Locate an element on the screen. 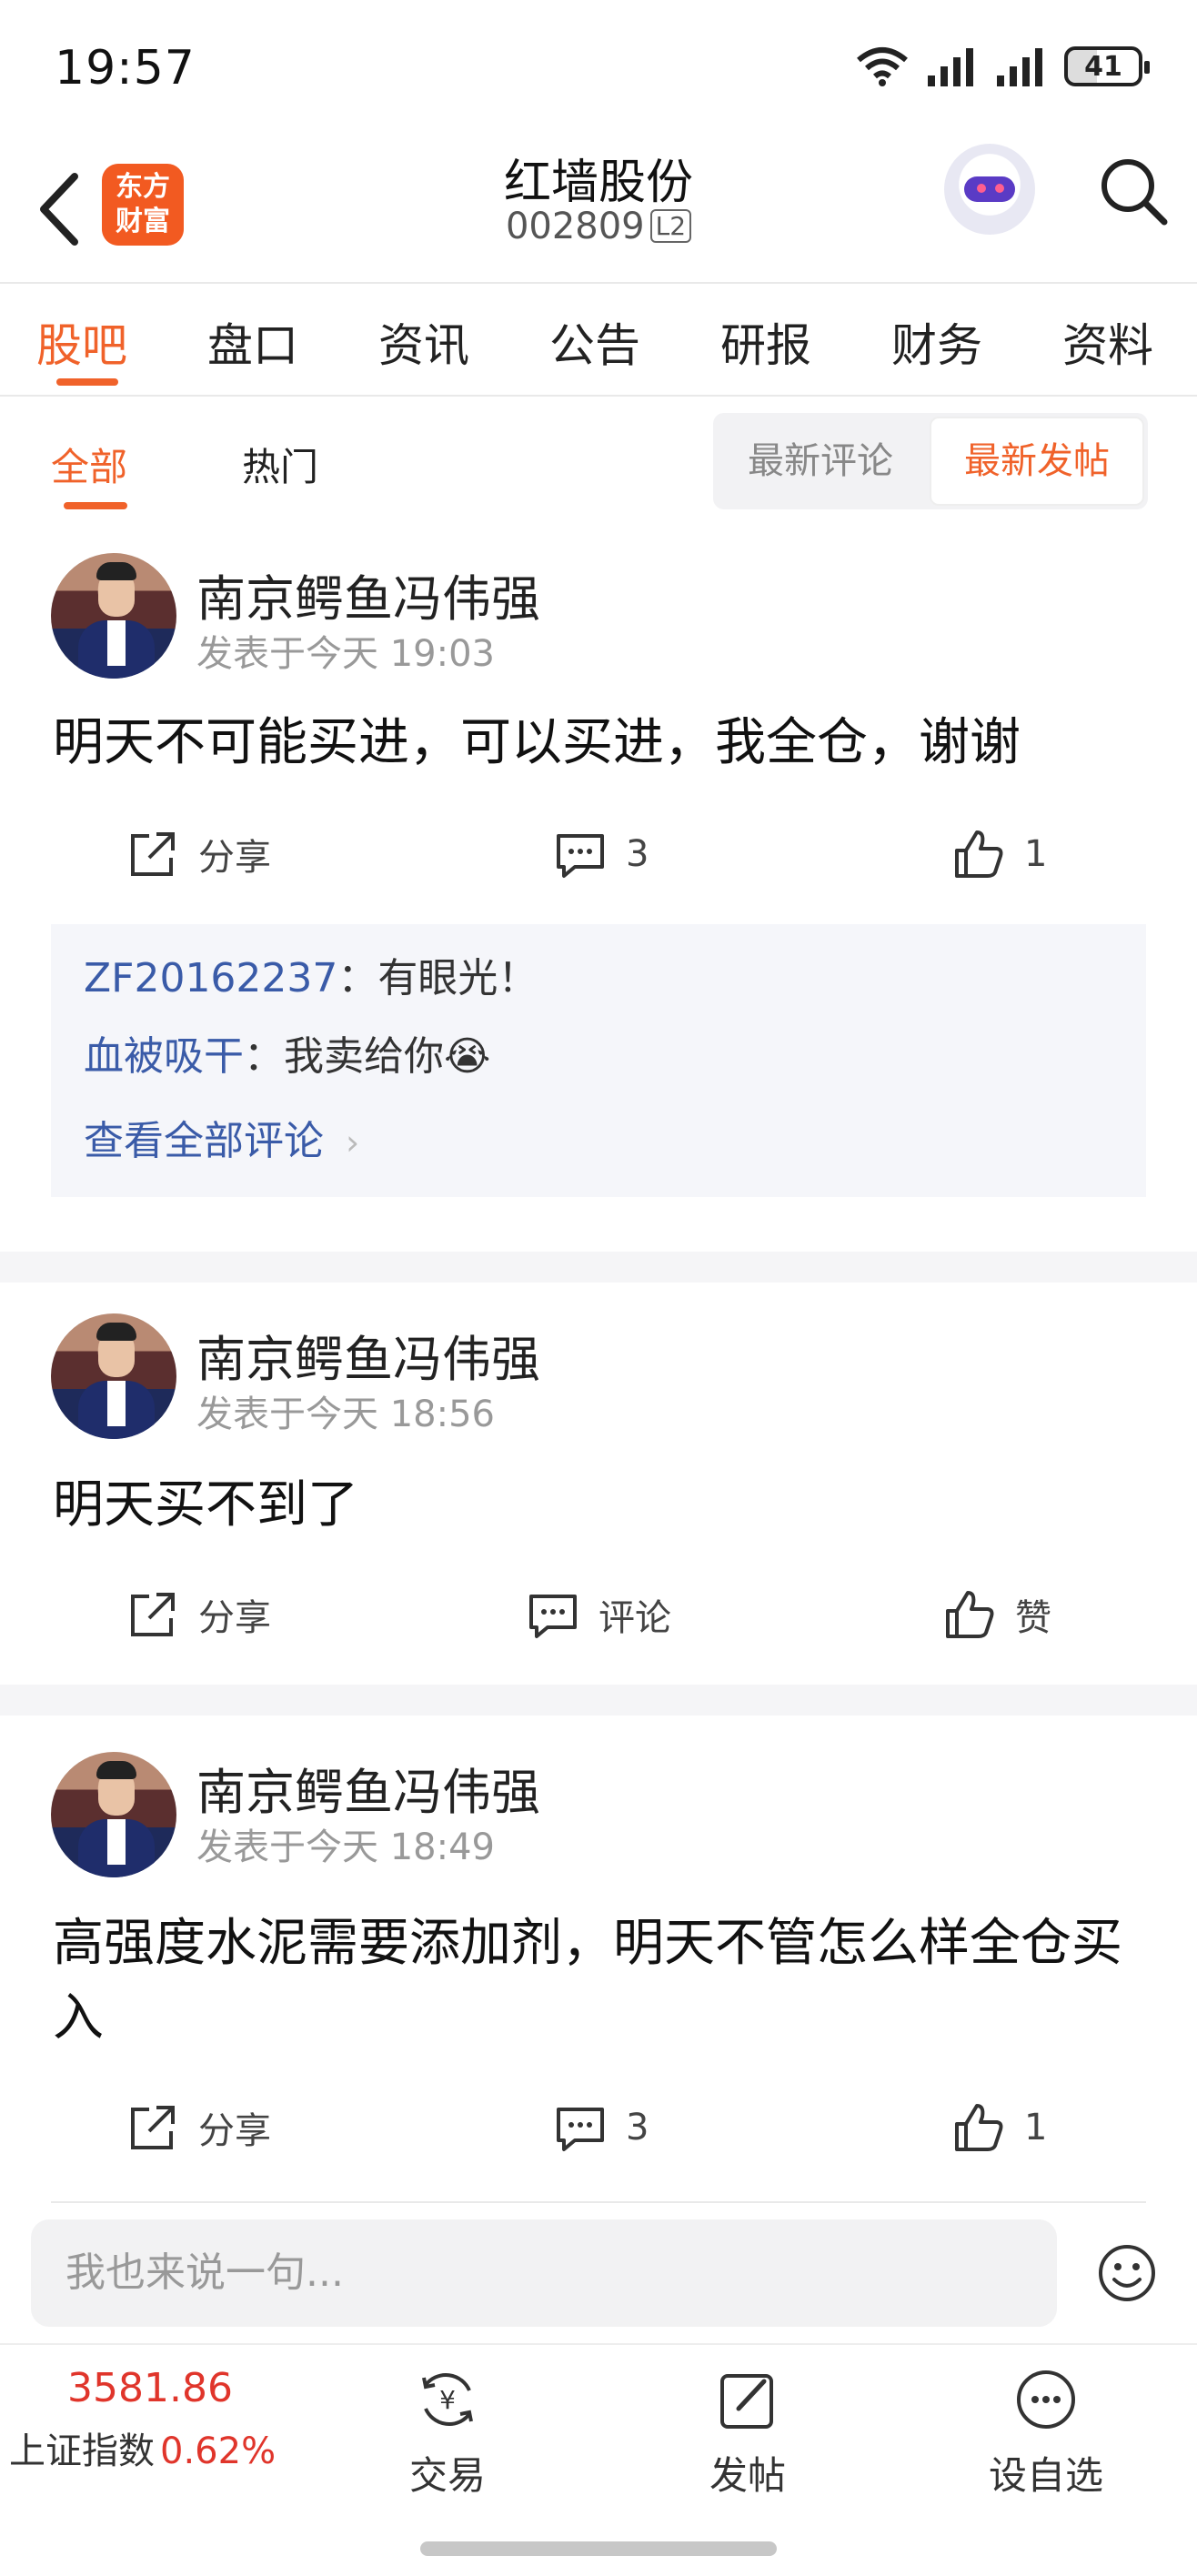 This screenshot has width=1197, height=2576. status-icons: 41 is located at coordinates (1002, 66).